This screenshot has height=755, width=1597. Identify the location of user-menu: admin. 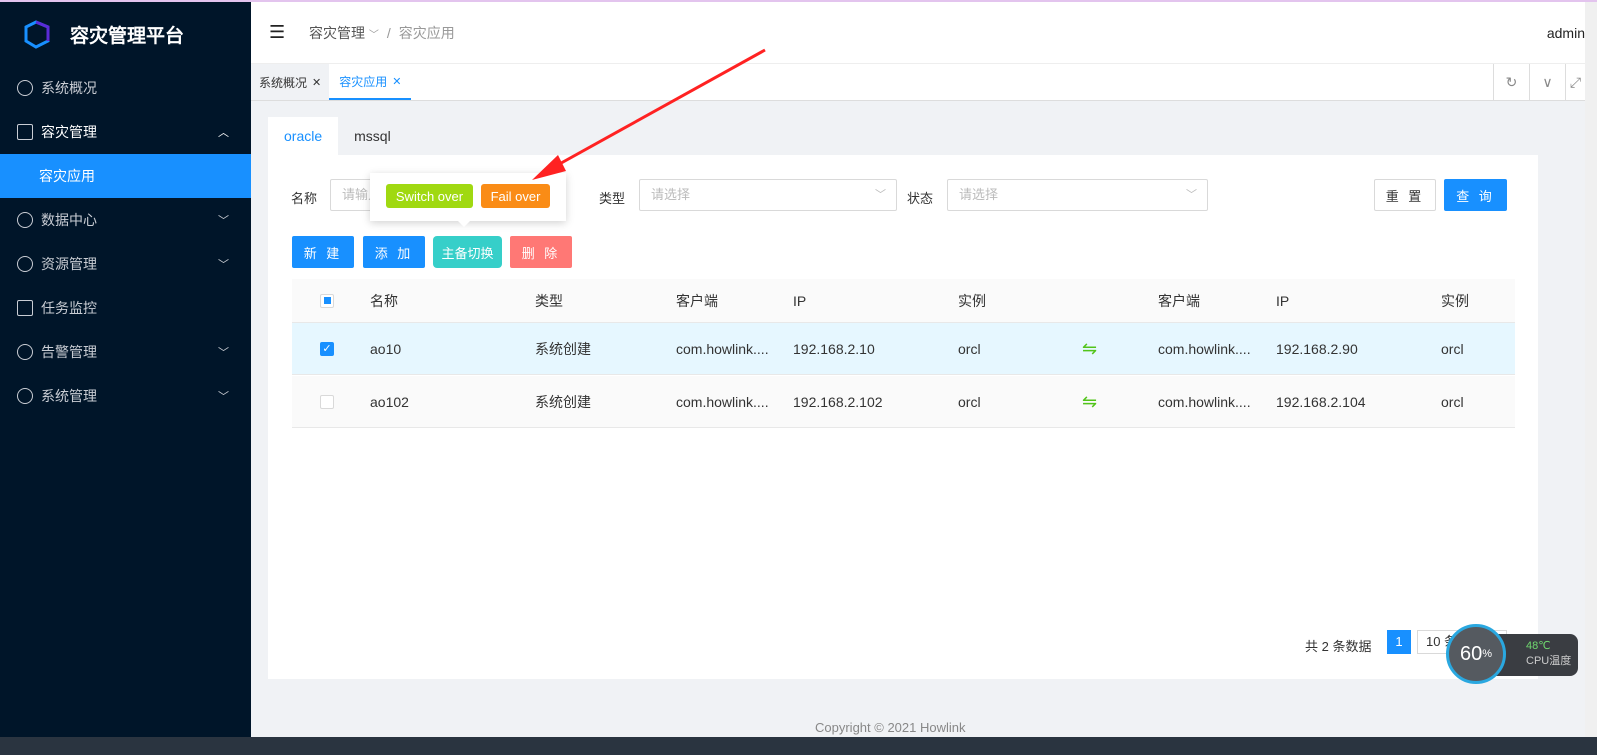
(1566, 33).